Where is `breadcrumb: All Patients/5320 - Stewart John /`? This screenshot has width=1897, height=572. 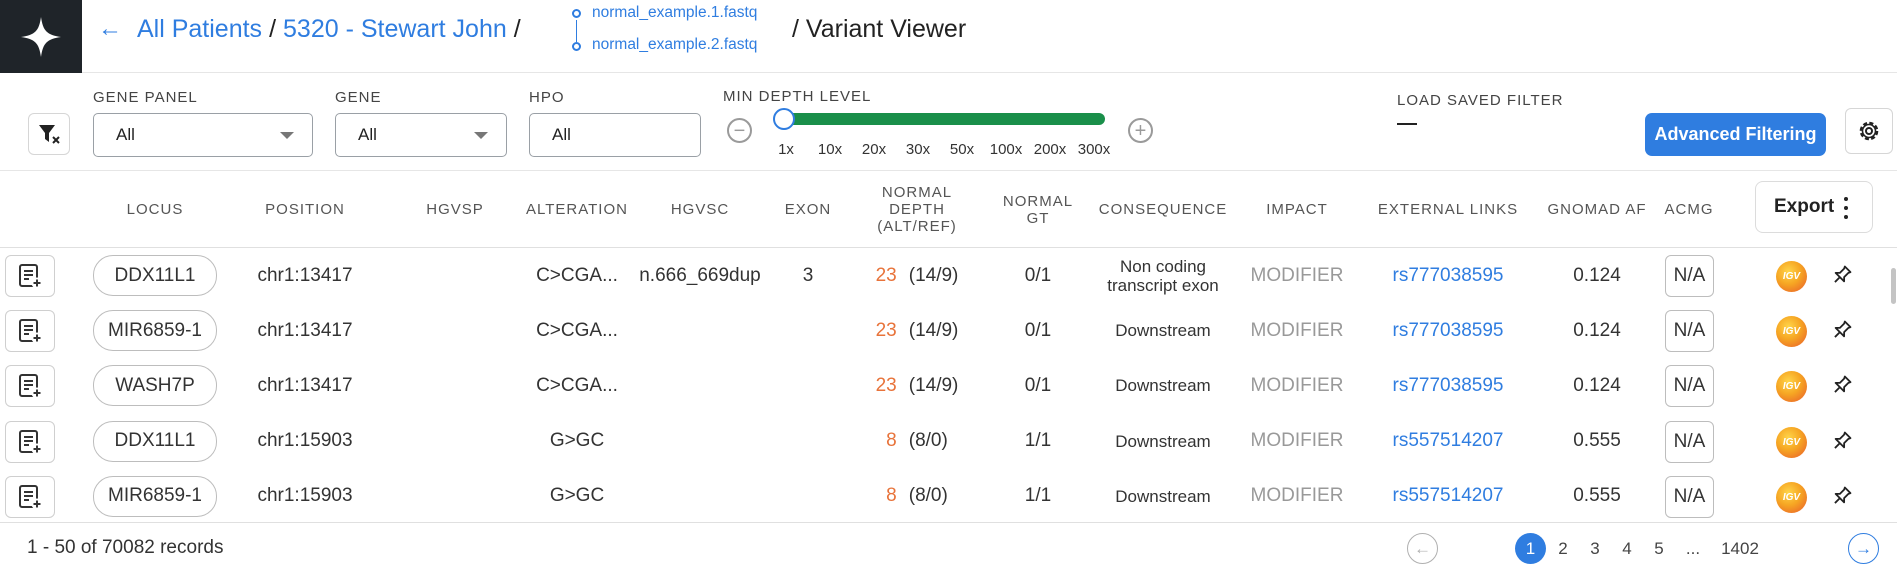 breadcrumb: All Patients/5320 - Stewart John / is located at coordinates (332, 29).